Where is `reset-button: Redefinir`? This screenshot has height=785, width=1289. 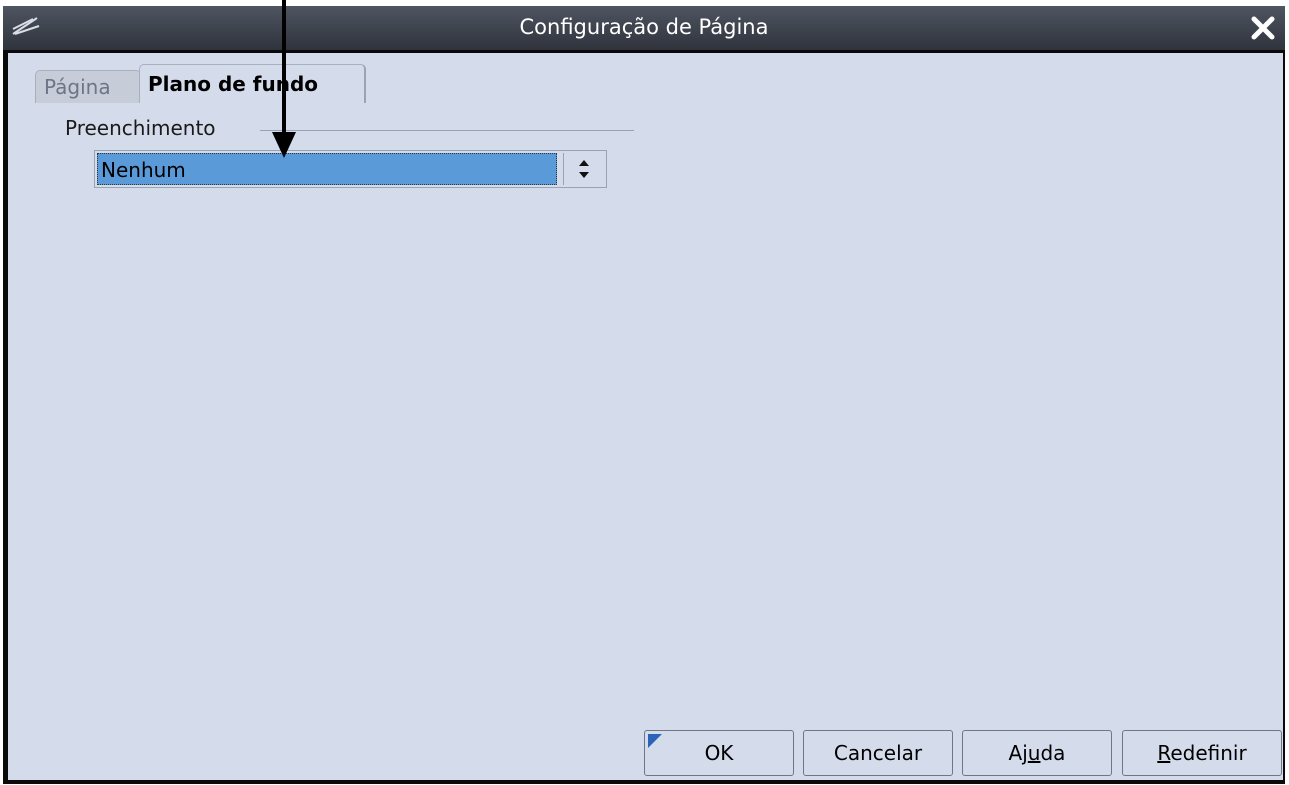 reset-button: Redefinir is located at coordinates (1202, 753).